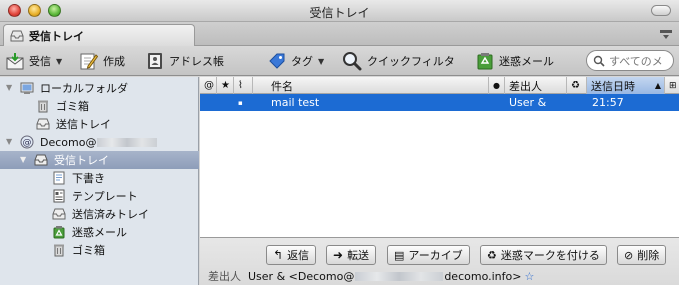 Image resolution: width=679 pixels, height=285 pixels. I want to click on quick-filter-label: クイックフィルタ, so click(411, 61).